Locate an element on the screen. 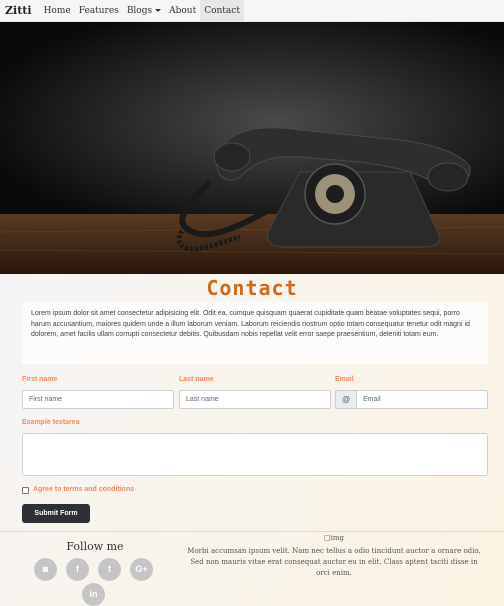 The width and height of the screenshot is (504, 606). terms-checkbox is located at coordinates (25, 490).